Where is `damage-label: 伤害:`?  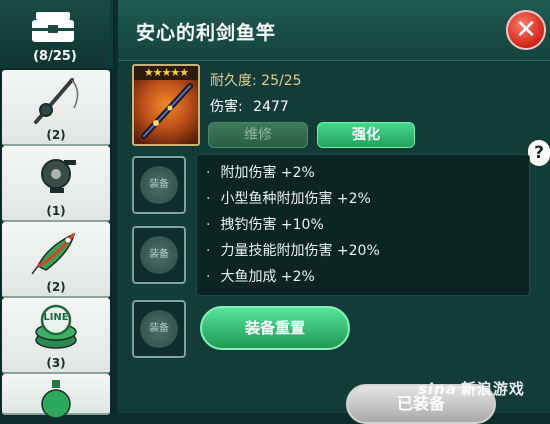 damage-label: 伤害: is located at coordinates (226, 107).